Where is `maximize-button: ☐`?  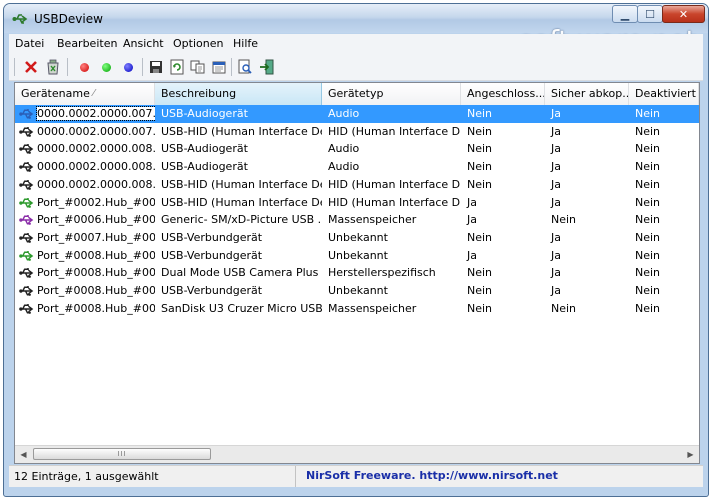
maximize-button: ☐ is located at coordinates (650, 14).